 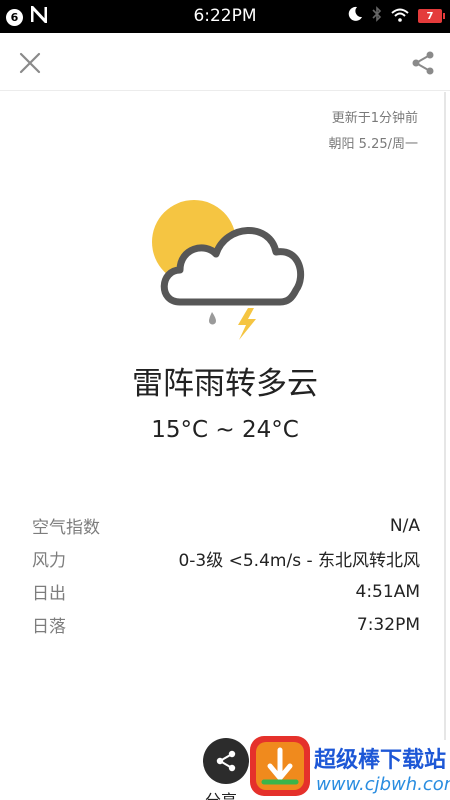 I want to click on detail-label: 空气指数, so click(x=66, y=528).